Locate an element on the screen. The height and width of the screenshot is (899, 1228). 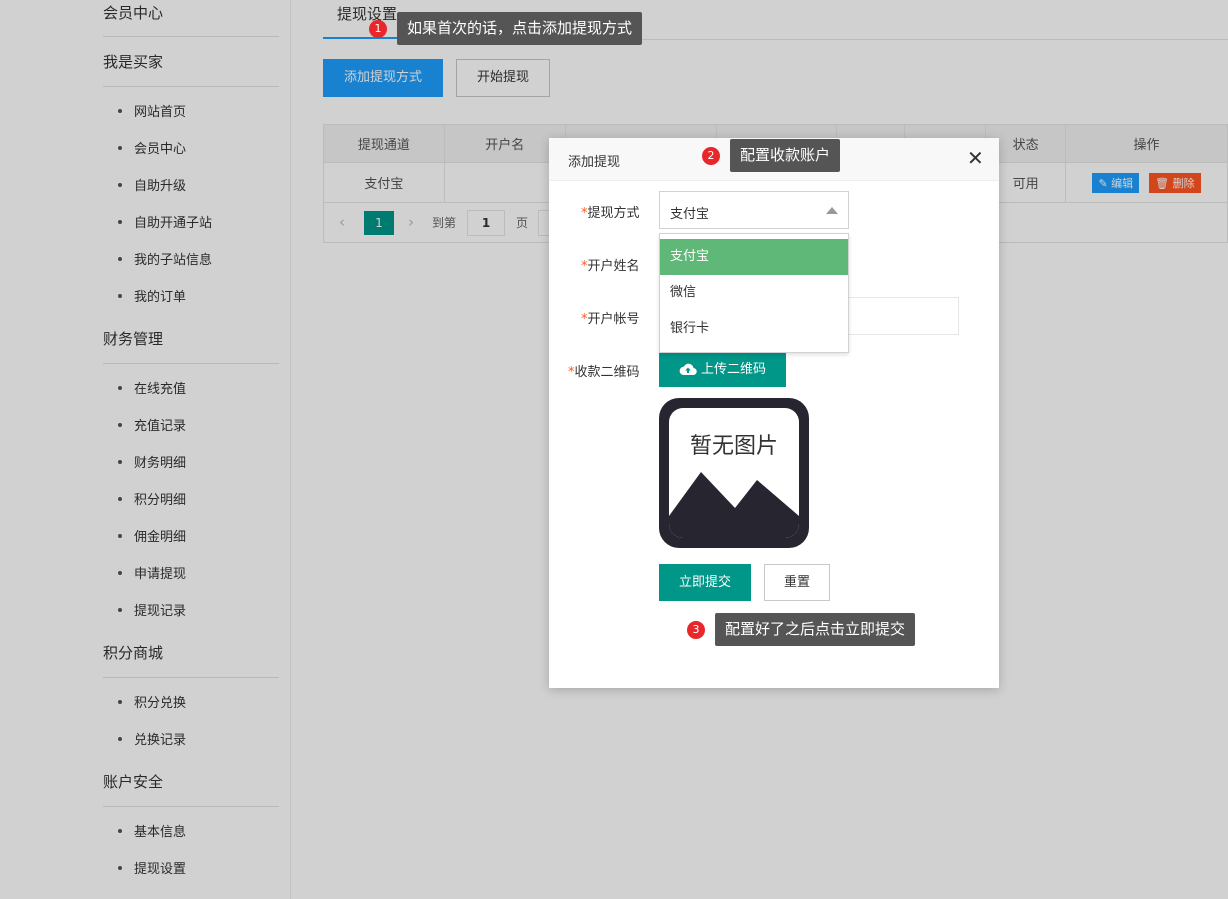
image-placeholder-icon is located at coordinates (734, 473).